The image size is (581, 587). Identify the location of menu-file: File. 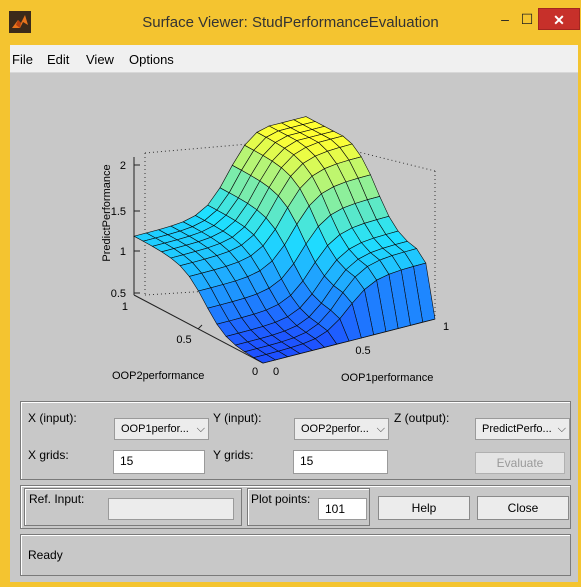
(22, 59).